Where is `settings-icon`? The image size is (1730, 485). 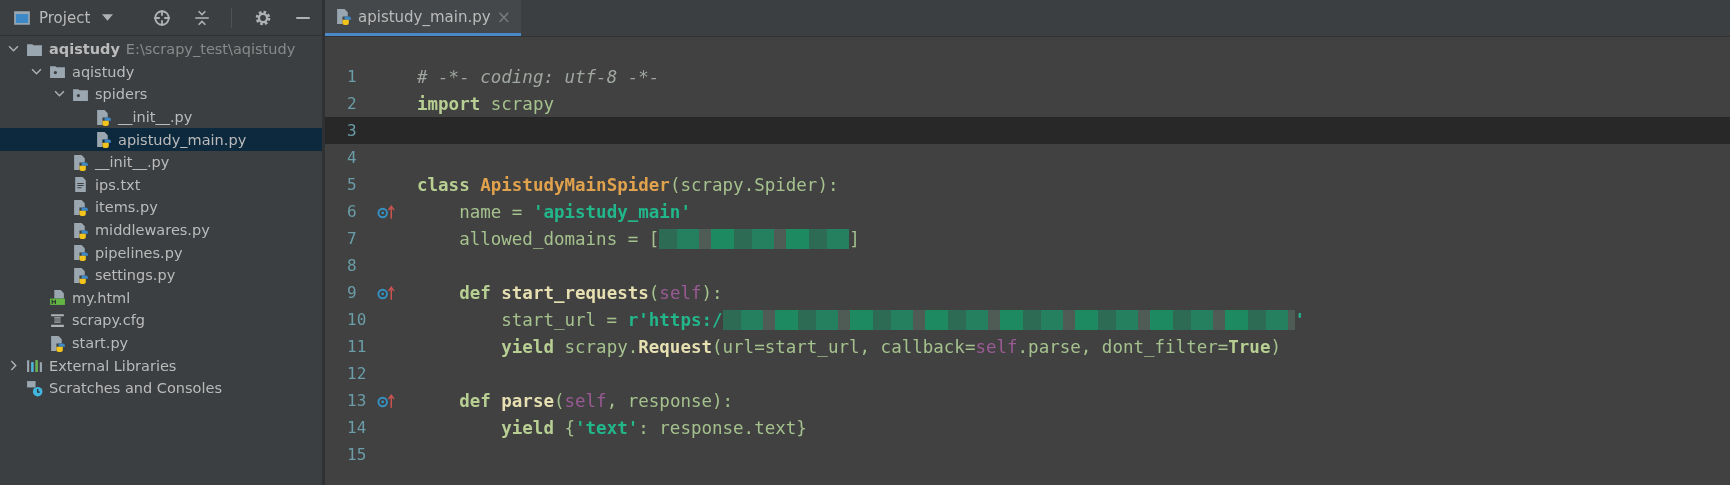 settings-icon is located at coordinates (263, 17).